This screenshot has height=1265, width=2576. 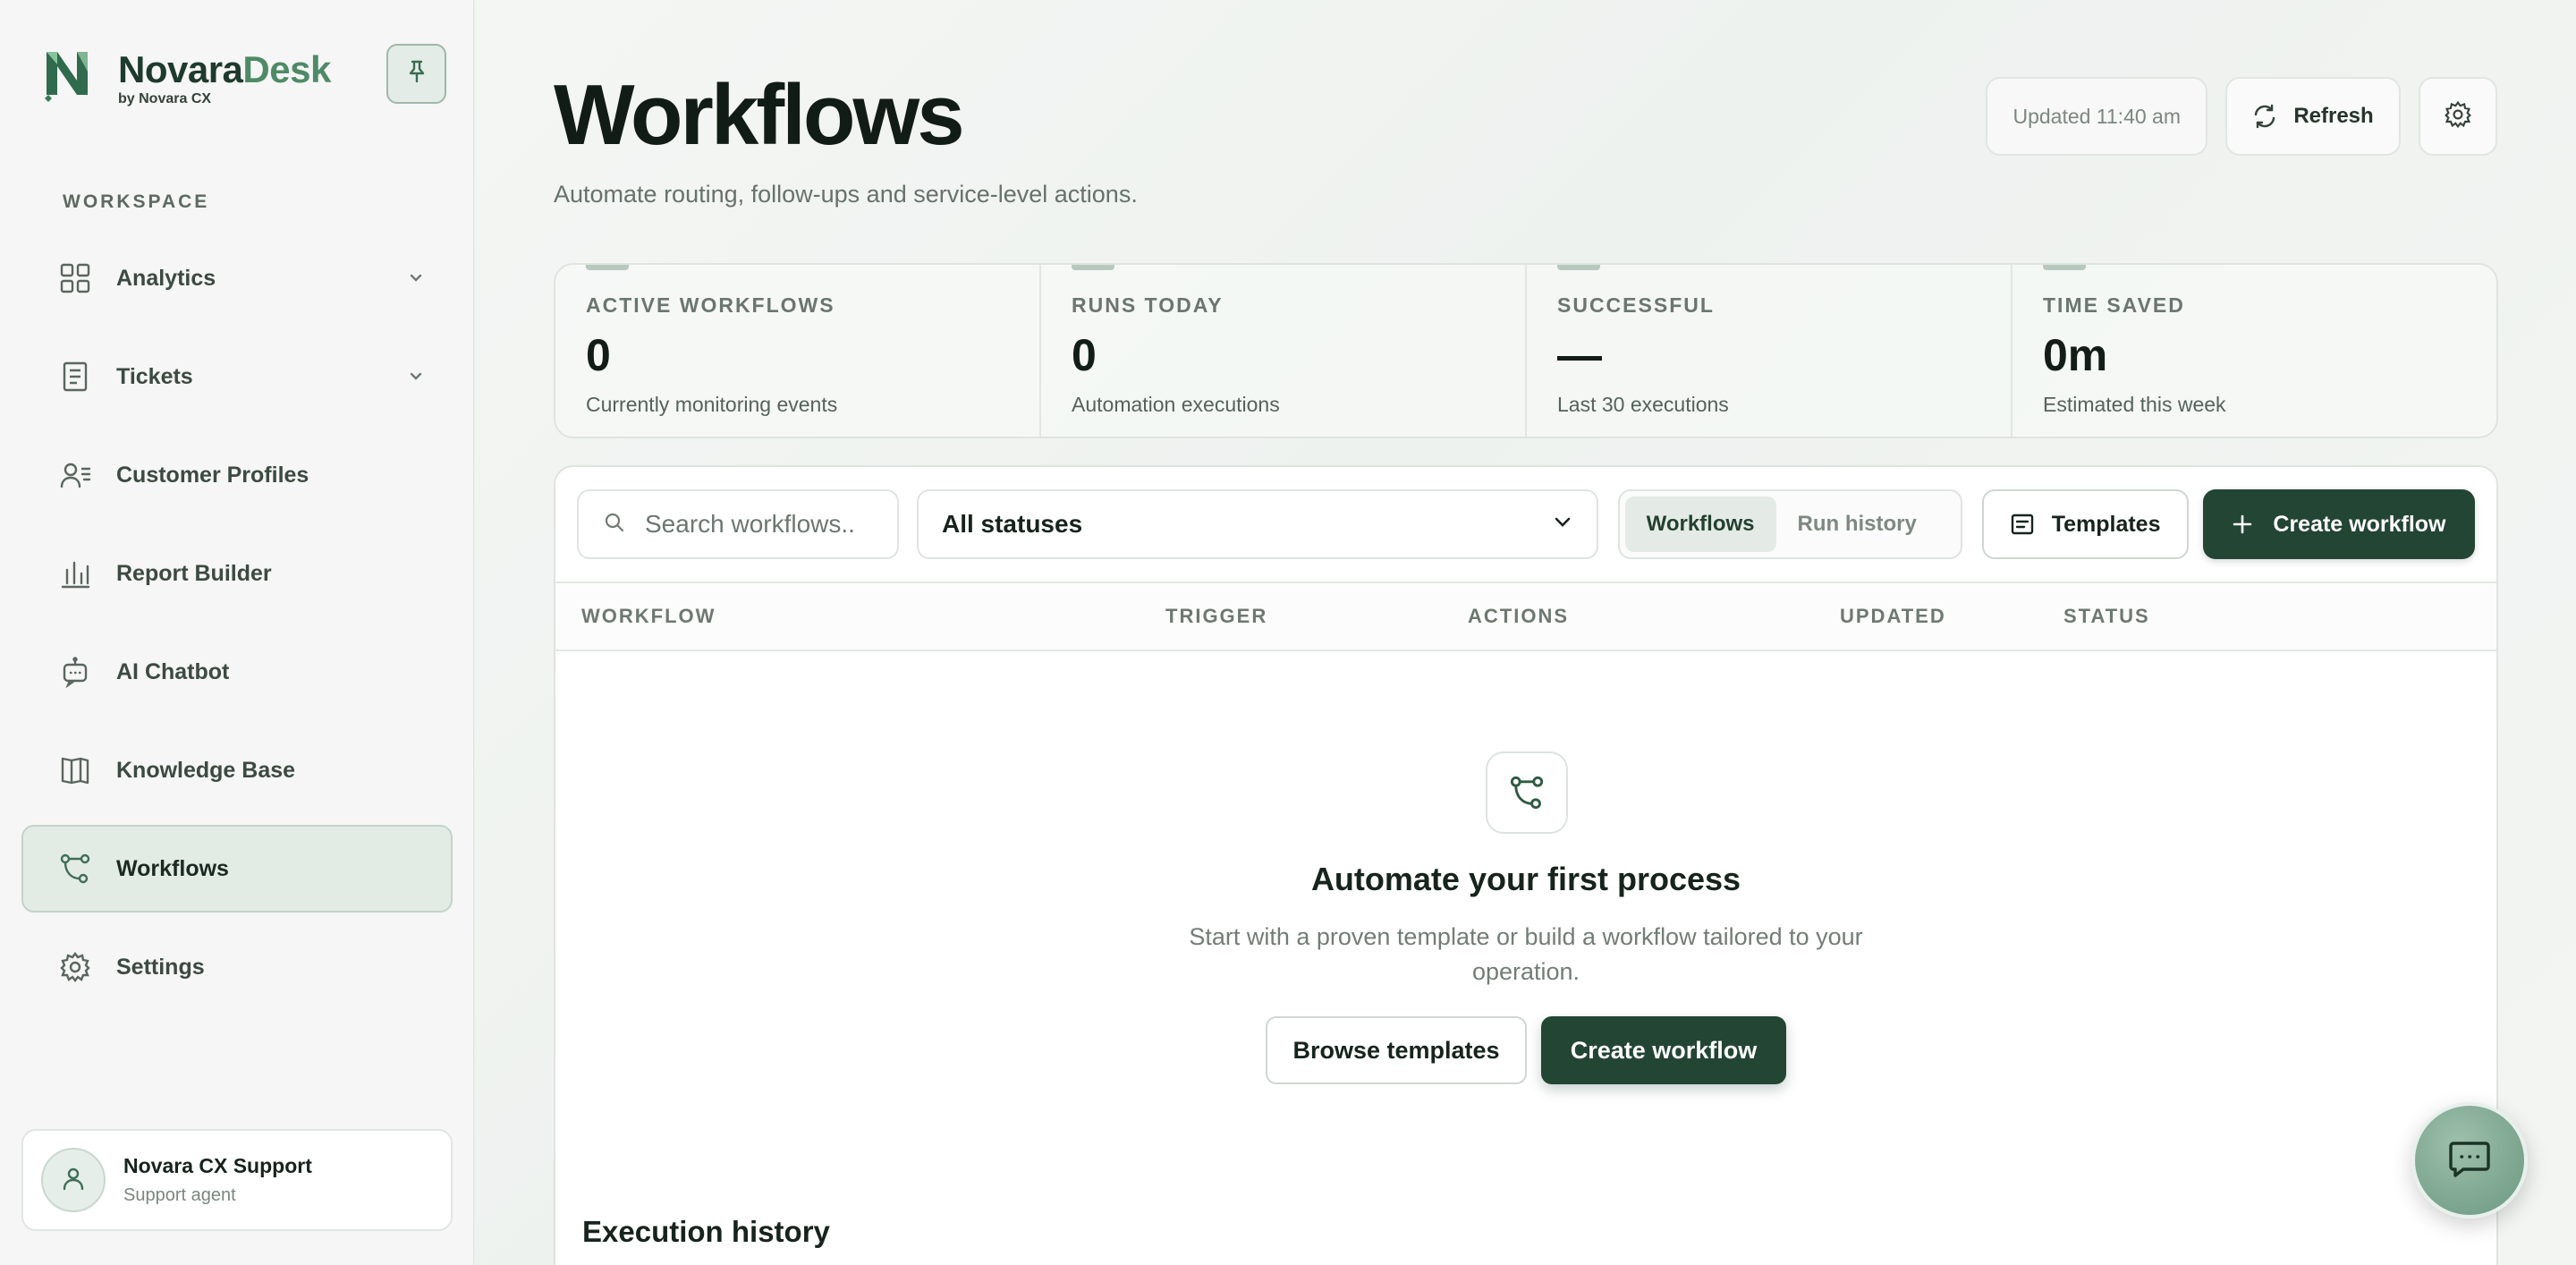 I want to click on browse-templates-button: Browse templates, so click(x=1396, y=1050).